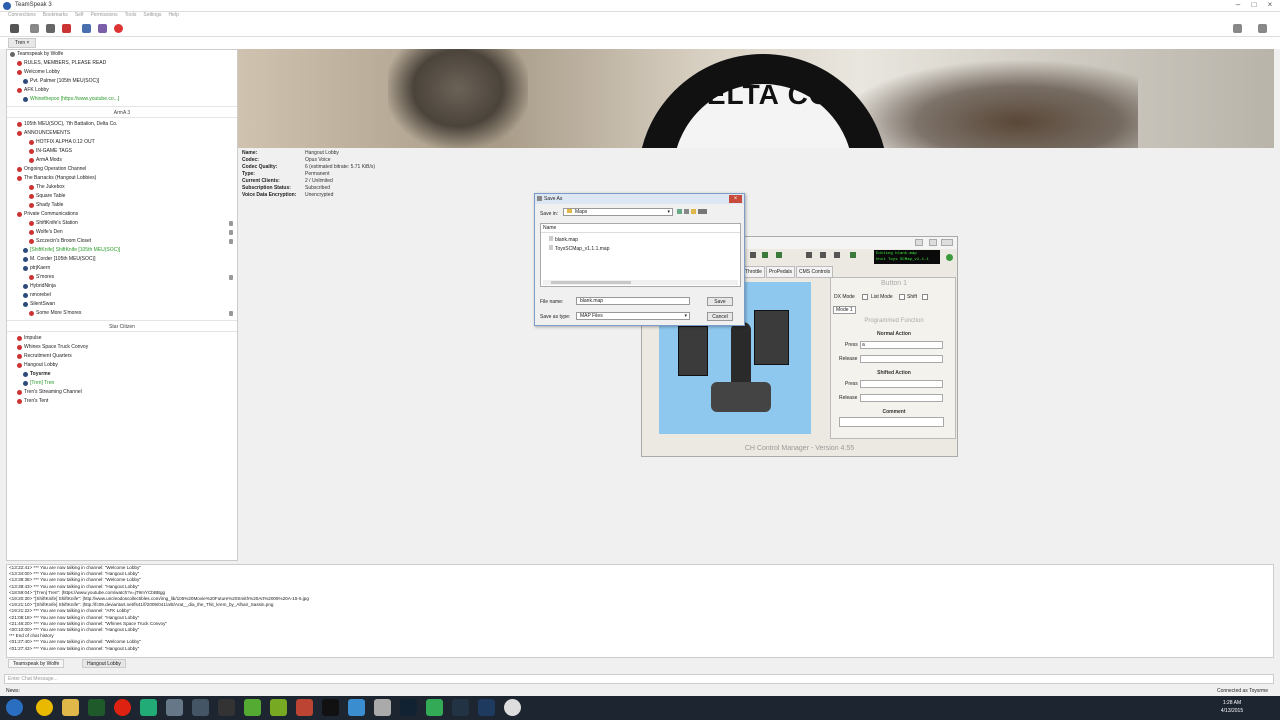 Image resolution: width=1280 pixels, height=720 pixels. I want to click on disconnect-icon, so click(34, 28).